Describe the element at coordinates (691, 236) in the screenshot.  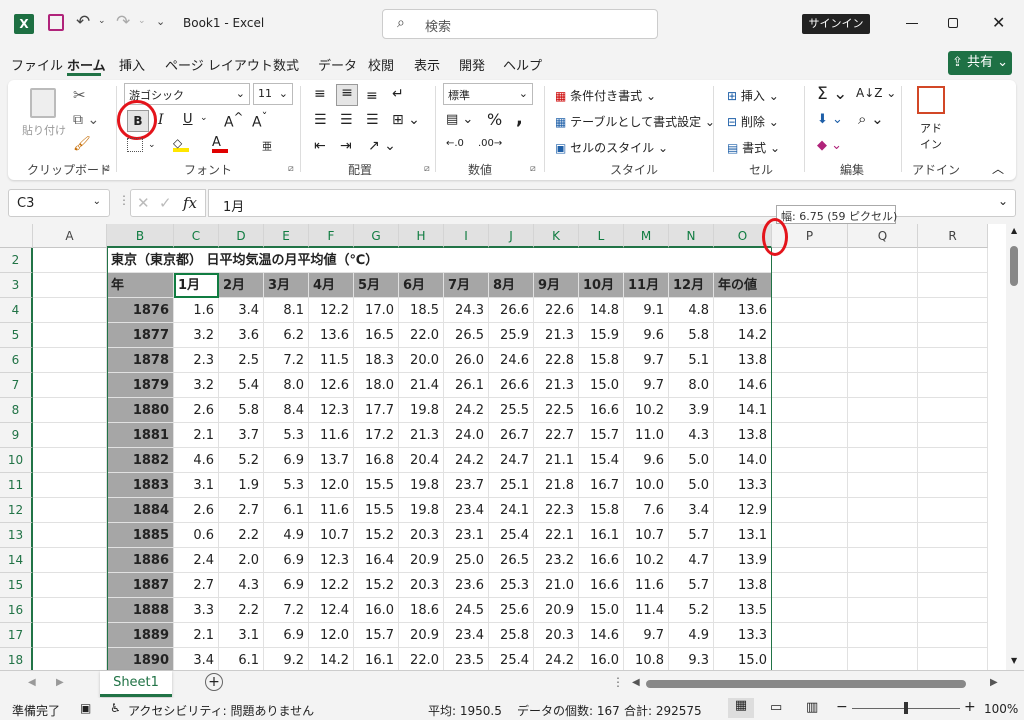
I see `column-header: N` at that location.